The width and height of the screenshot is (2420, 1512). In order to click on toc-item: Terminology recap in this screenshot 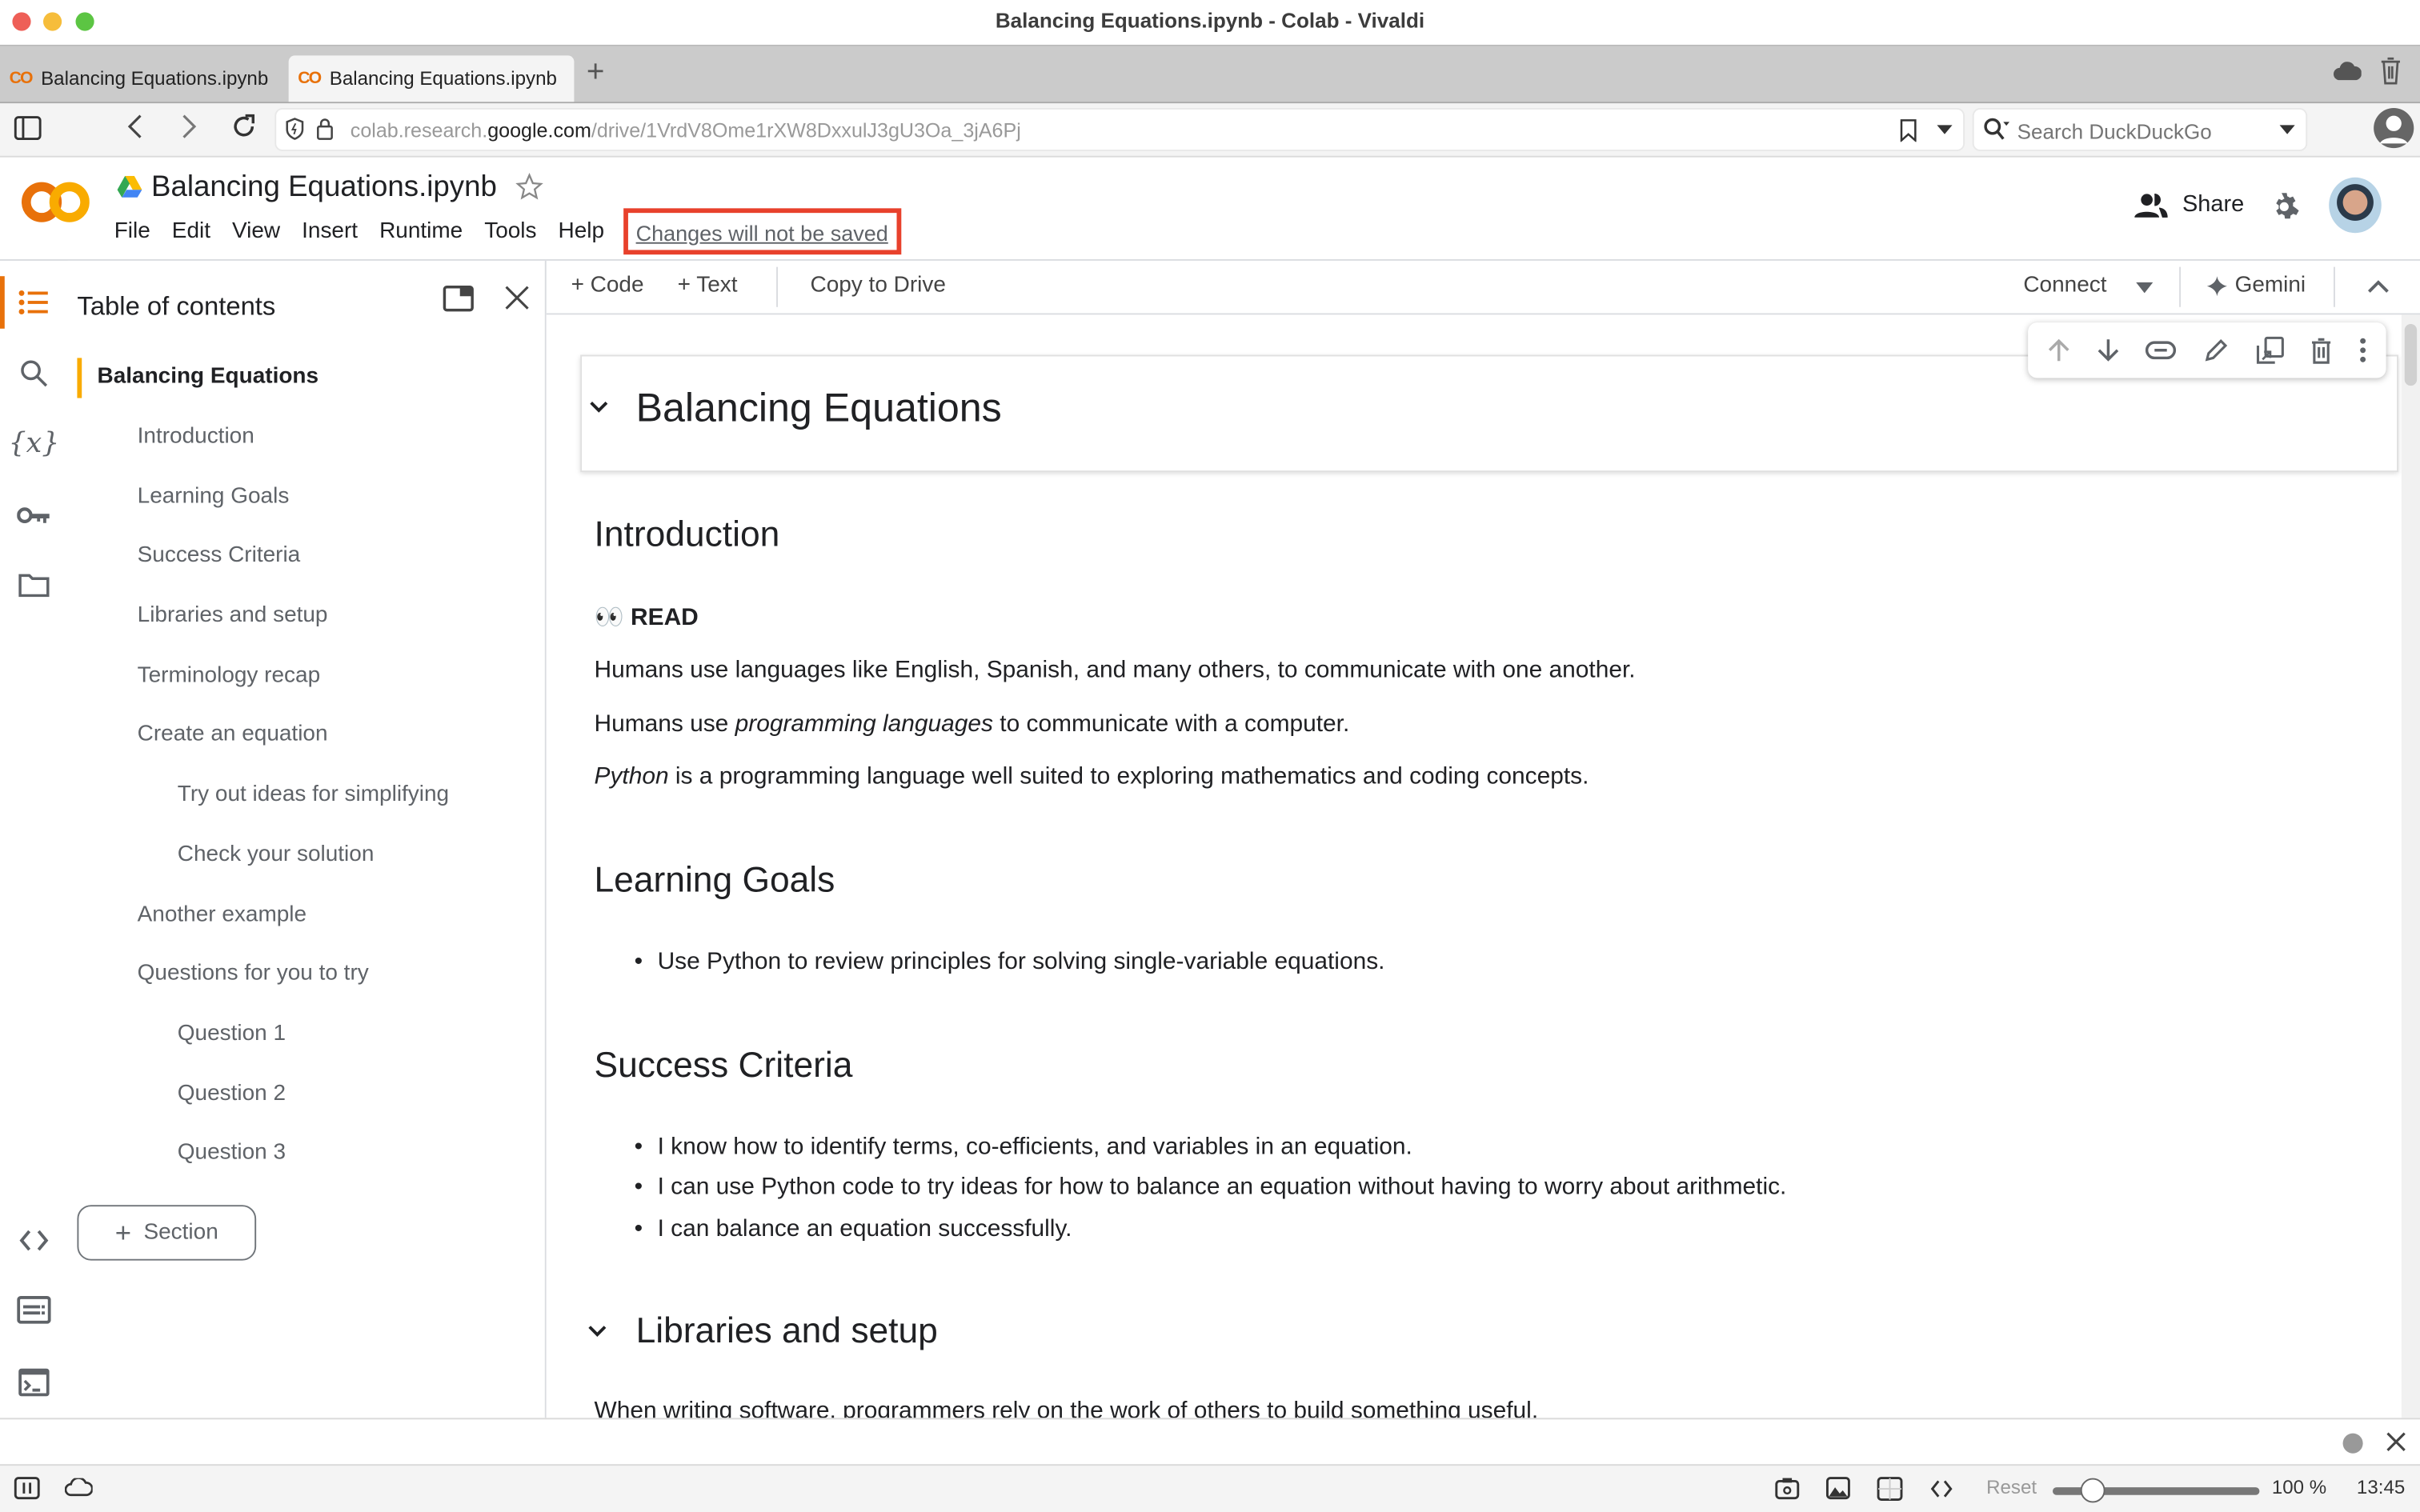, I will do `click(229, 675)`.